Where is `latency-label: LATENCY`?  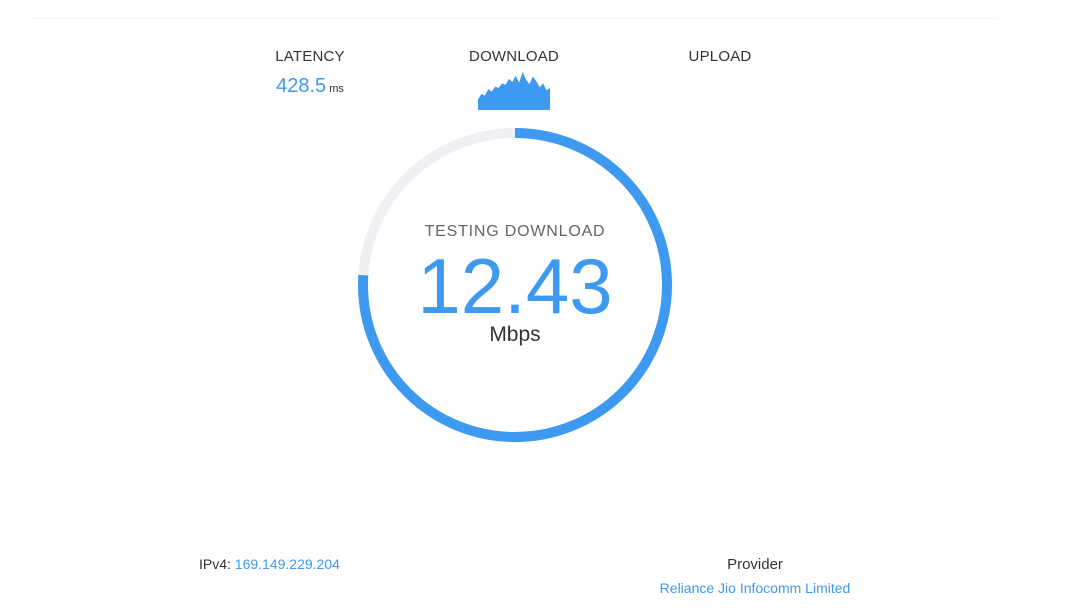
latency-label: LATENCY is located at coordinates (310, 56).